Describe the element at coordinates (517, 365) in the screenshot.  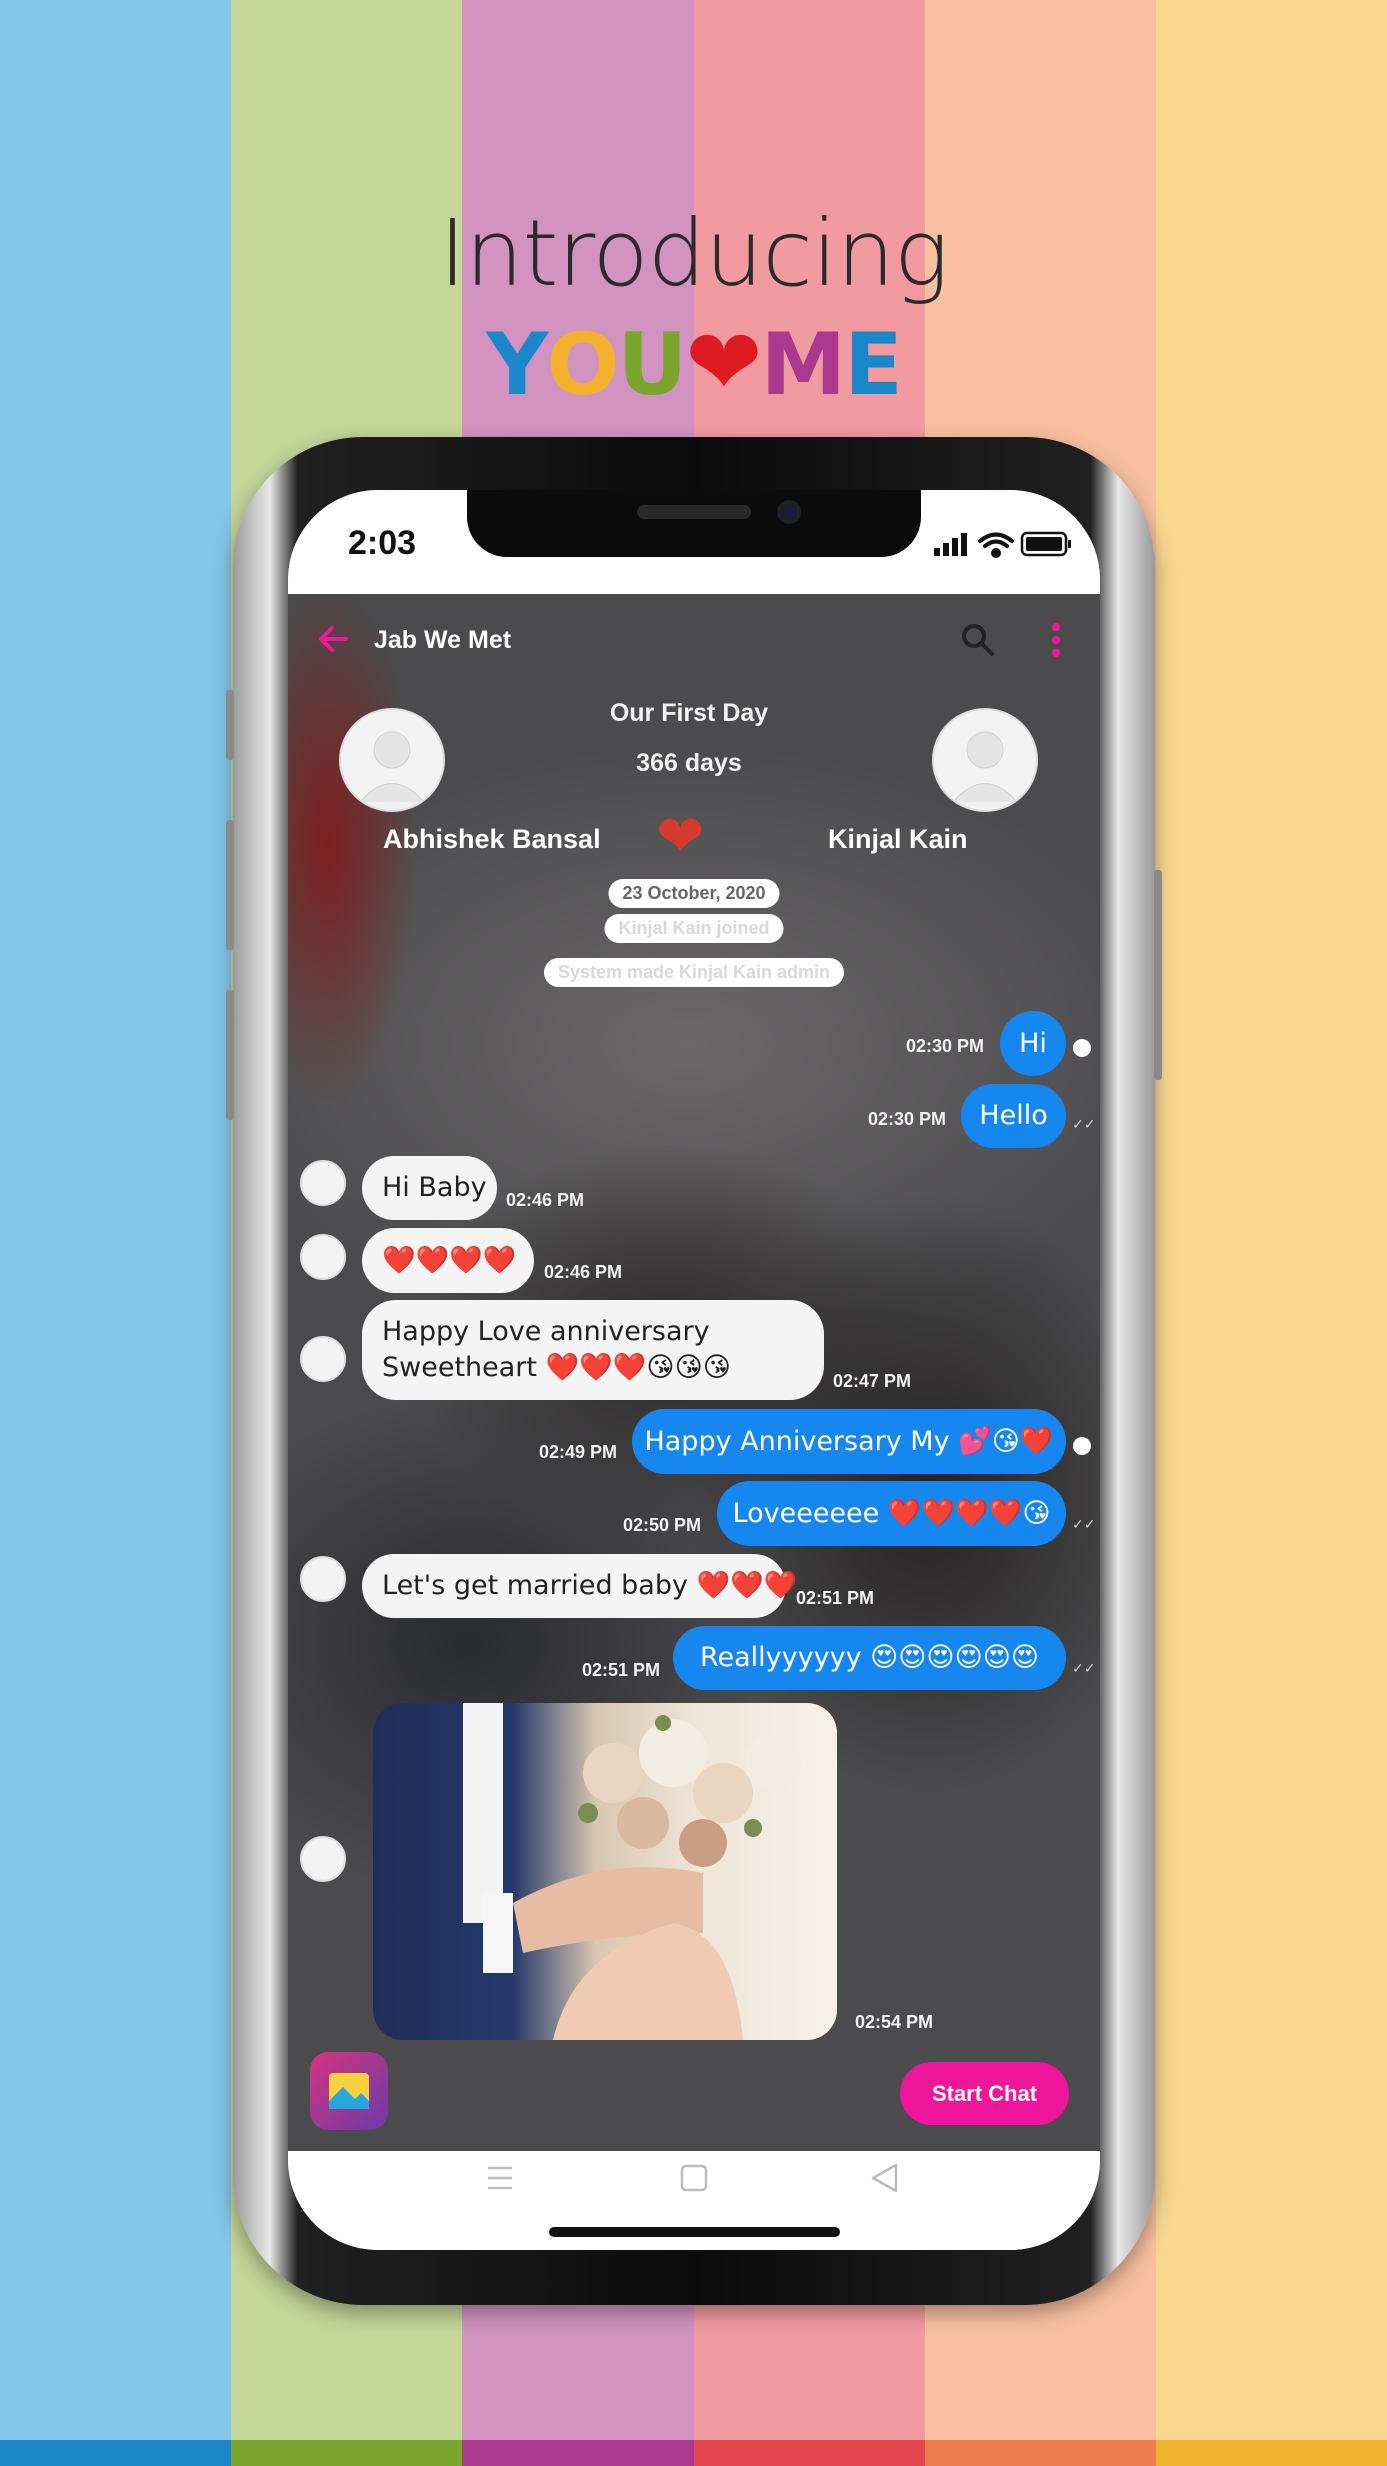
I see `logo-letter: Y` at that location.